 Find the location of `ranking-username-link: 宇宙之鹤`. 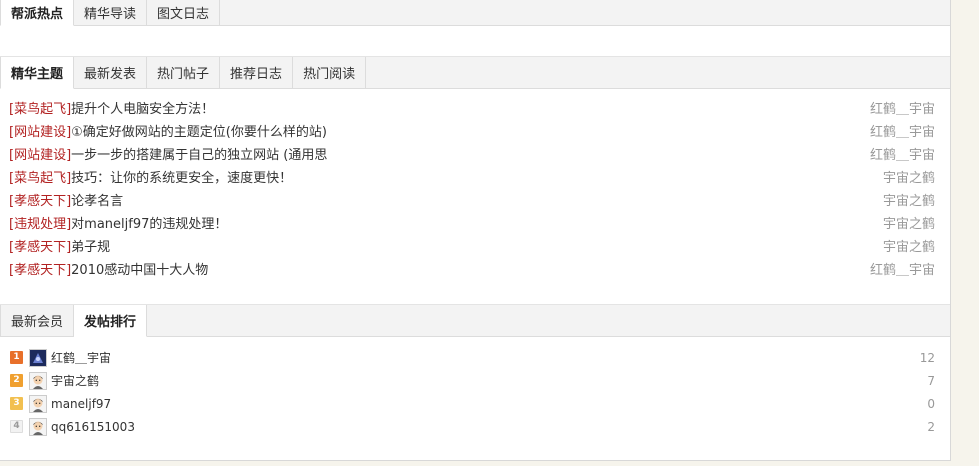

ranking-username-link: 宇宙之鹤 is located at coordinates (473, 380).